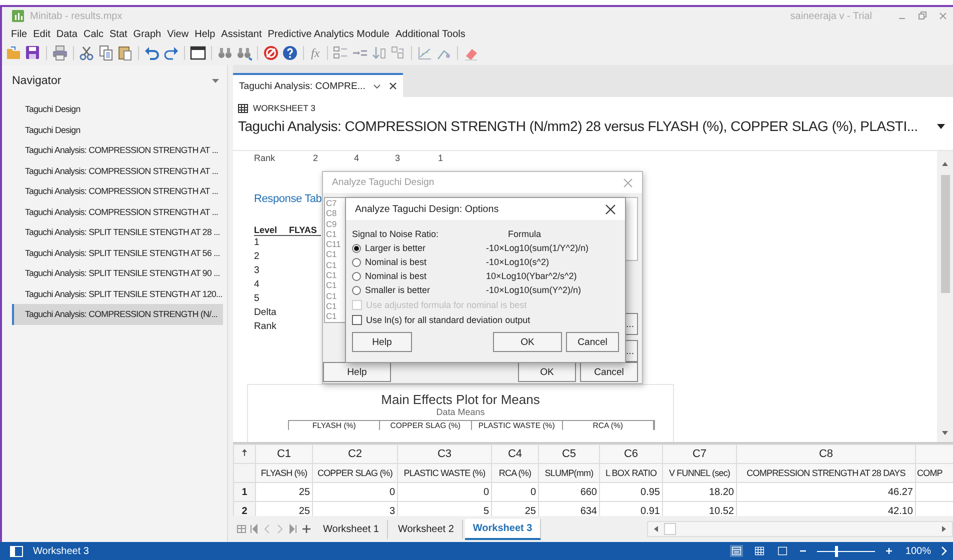  I want to click on table-cell: 46.27, so click(826, 492).